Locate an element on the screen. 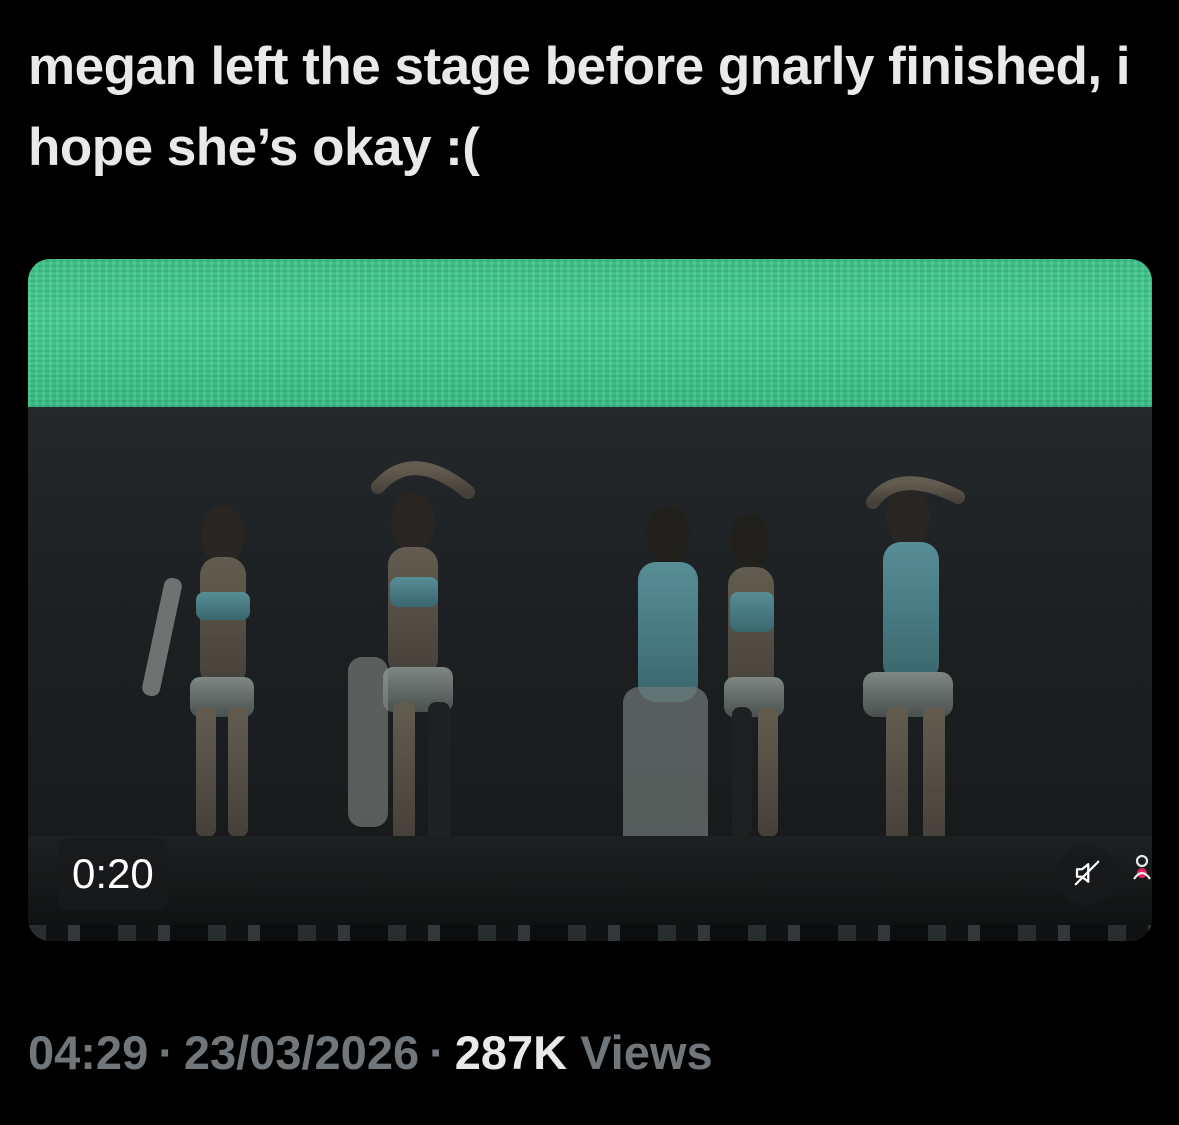 The image size is (1179, 1125). stage-lights is located at coordinates (590, 933).